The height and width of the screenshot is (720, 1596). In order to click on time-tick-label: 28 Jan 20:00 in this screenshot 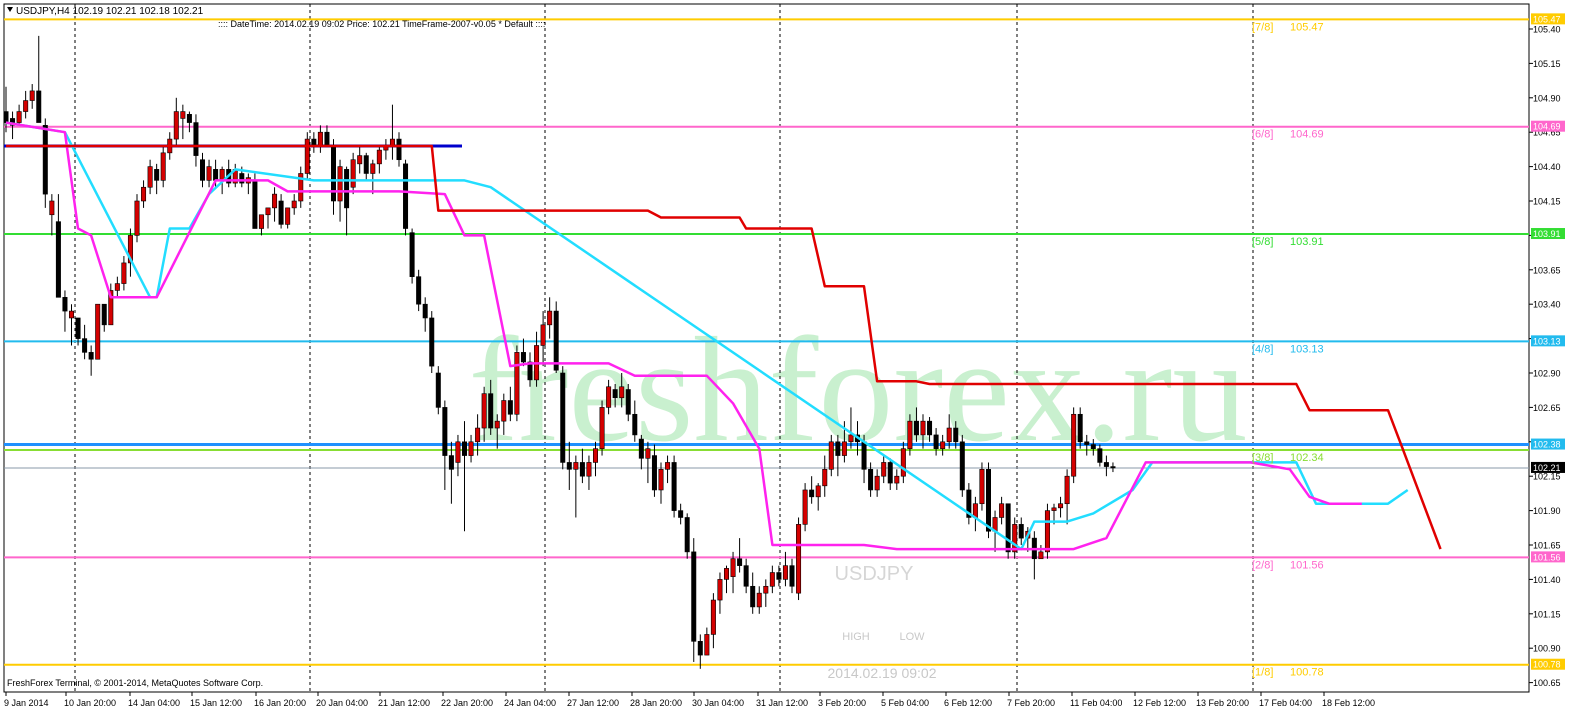, I will do `click(656, 703)`.